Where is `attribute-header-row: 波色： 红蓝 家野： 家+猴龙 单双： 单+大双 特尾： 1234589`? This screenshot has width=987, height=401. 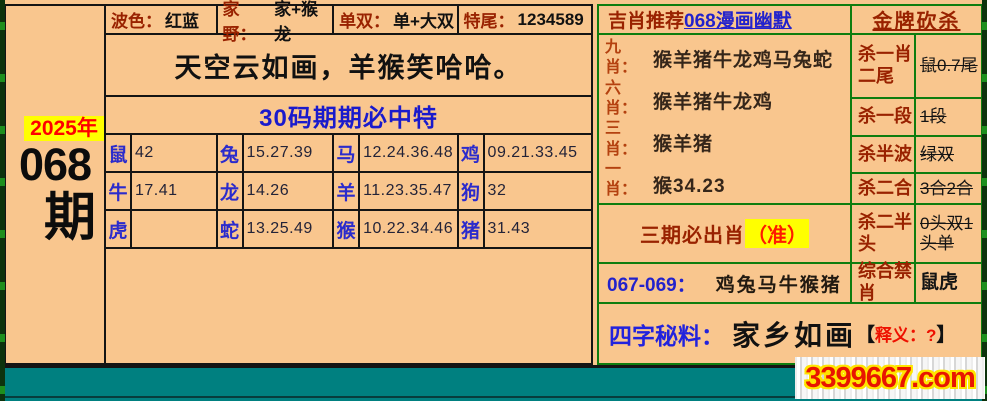 attribute-header-row: 波色： 红蓝 家野： 家+猴龙 单双： 单+大双 特尾： 1234589 is located at coordinates (348, 22).